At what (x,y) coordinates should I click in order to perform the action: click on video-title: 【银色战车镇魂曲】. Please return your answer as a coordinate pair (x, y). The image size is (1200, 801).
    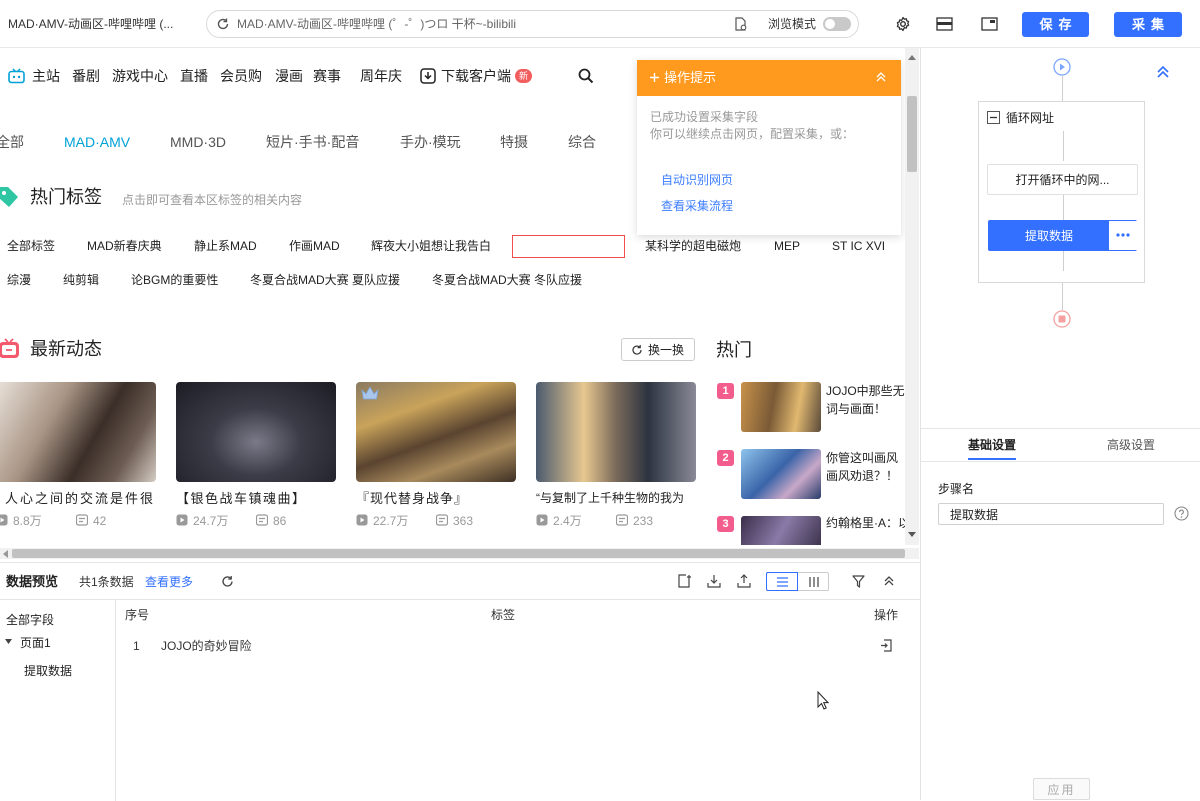
    Looking at the image, I should click on (256, 498).